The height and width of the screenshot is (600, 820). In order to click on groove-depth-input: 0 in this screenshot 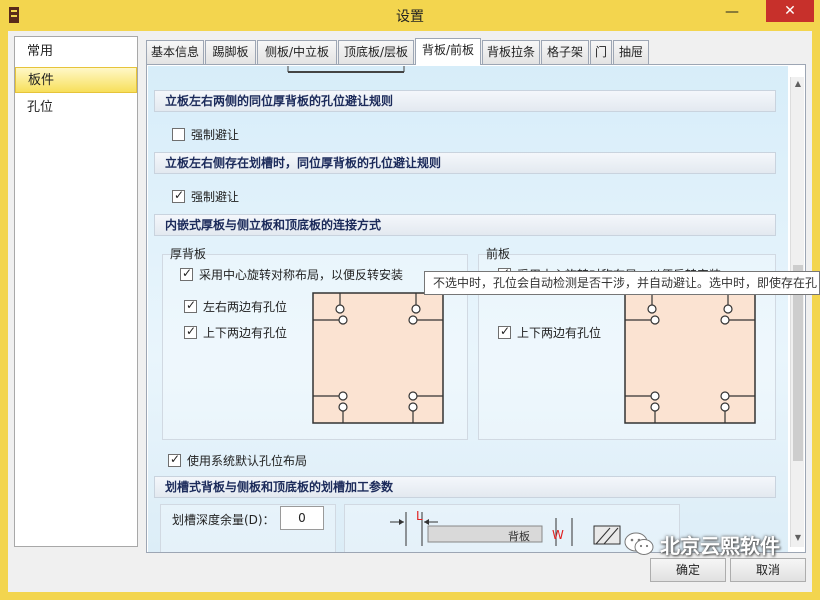, I will do `click(302, 518)`.